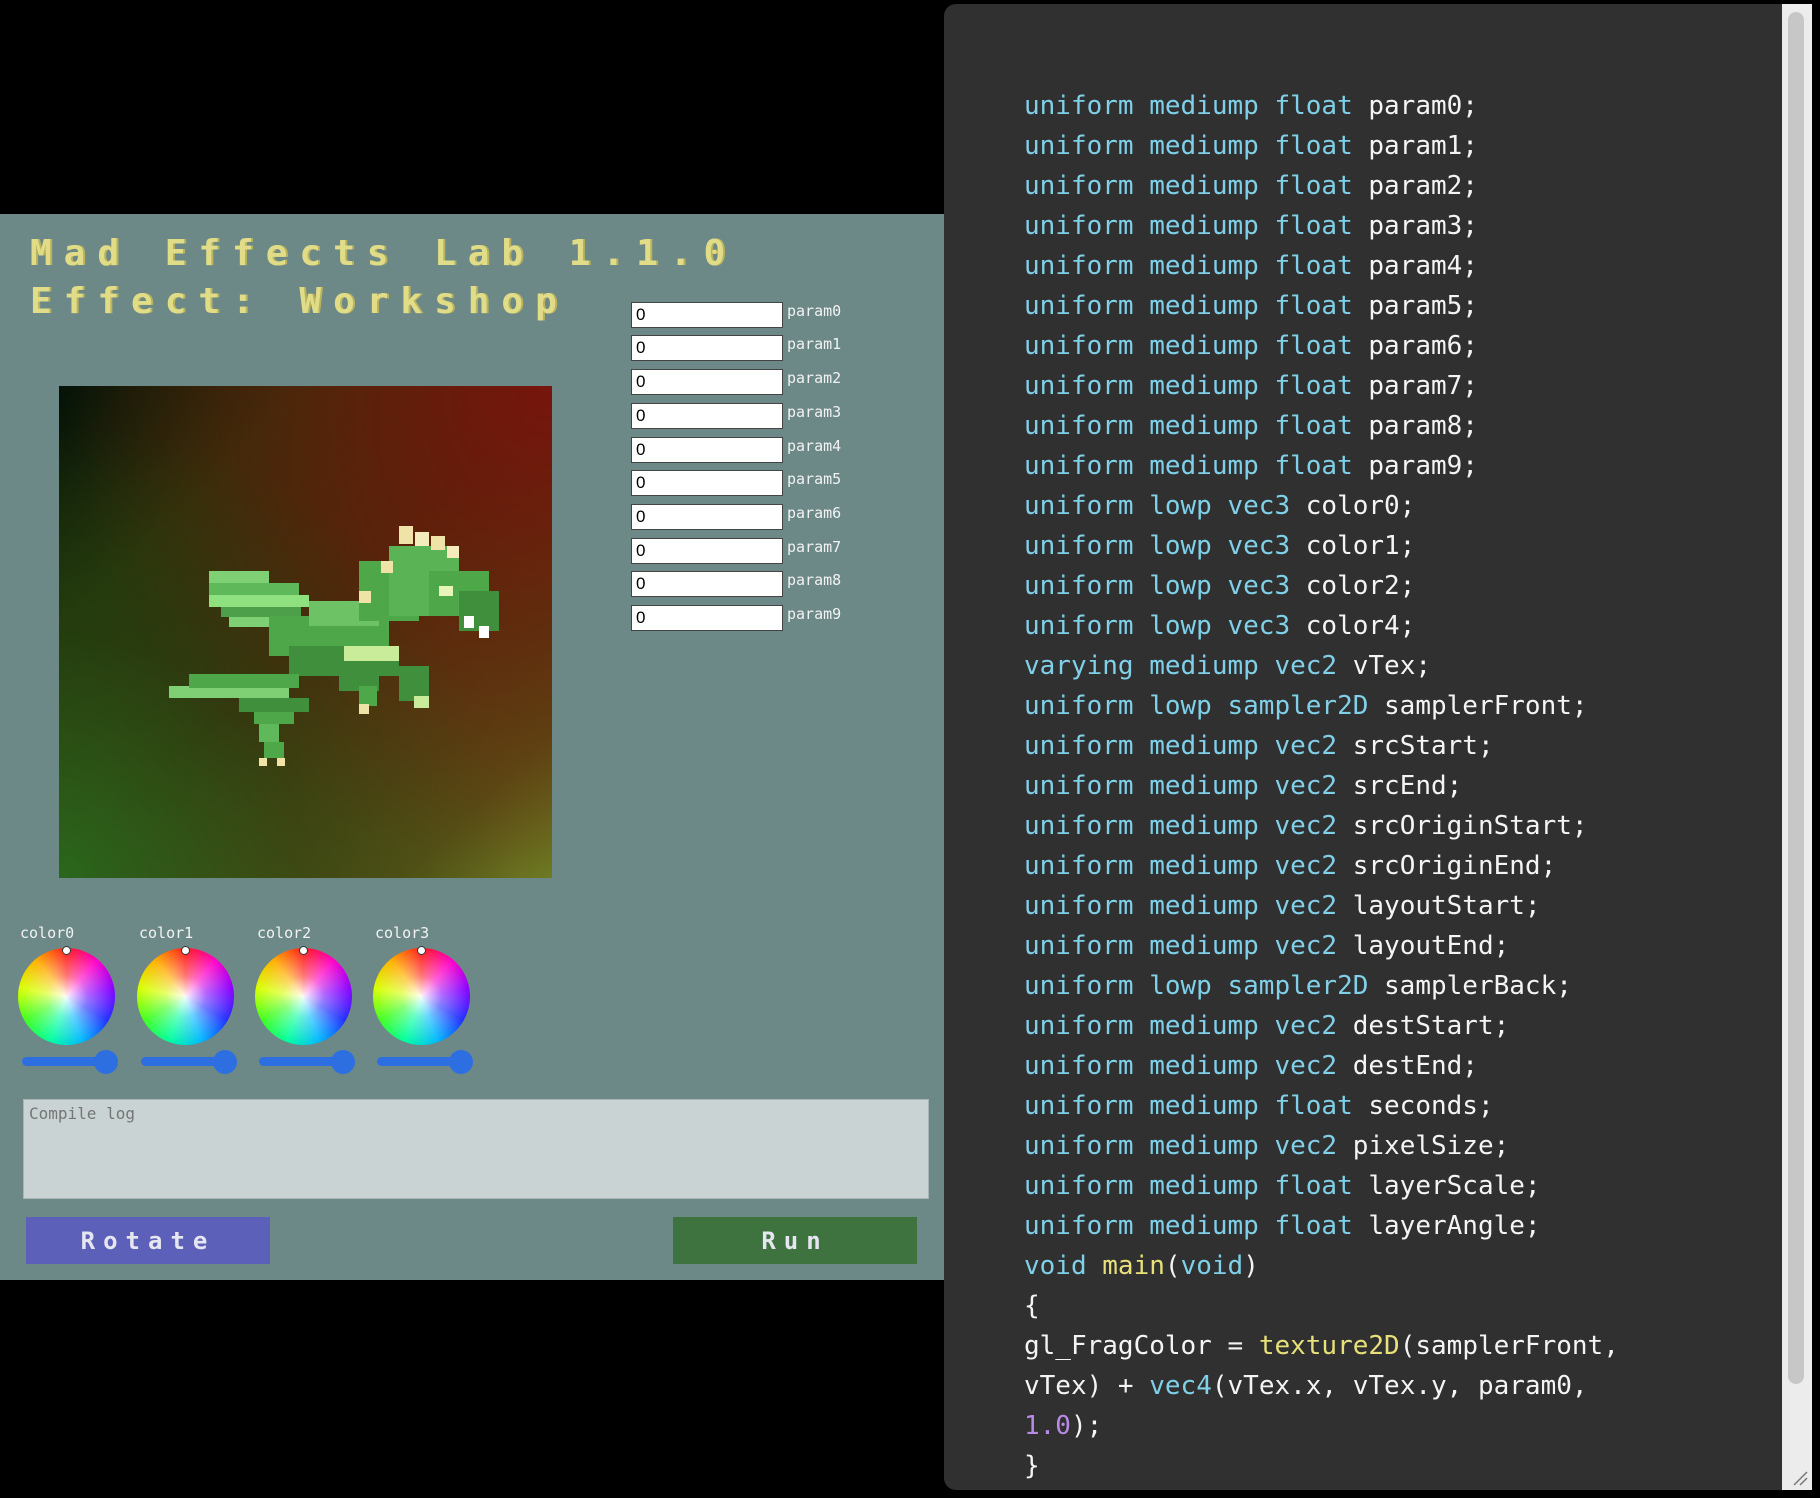 This screenshot has width=1820, height=1498. I want to click on code-token: samplerFront;, so click(1486, 706).